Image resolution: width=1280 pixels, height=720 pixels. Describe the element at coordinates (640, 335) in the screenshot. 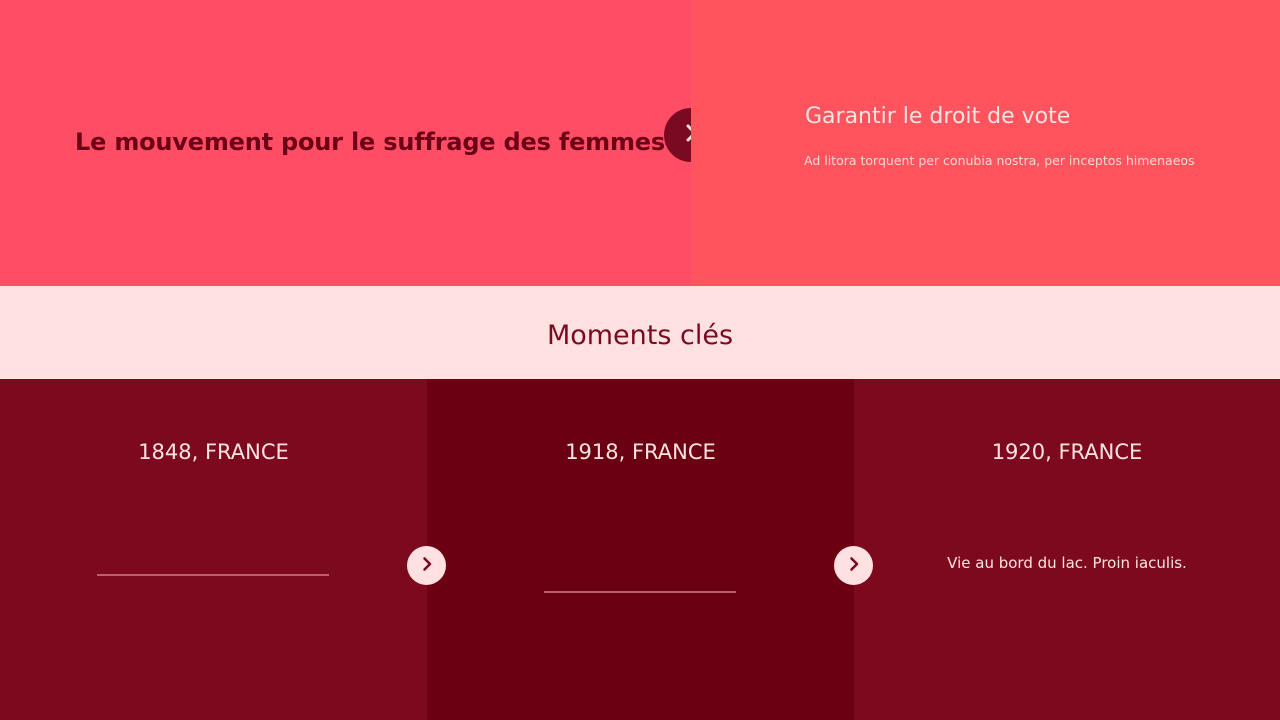

I see `moments-title: Moments clés` at that location.